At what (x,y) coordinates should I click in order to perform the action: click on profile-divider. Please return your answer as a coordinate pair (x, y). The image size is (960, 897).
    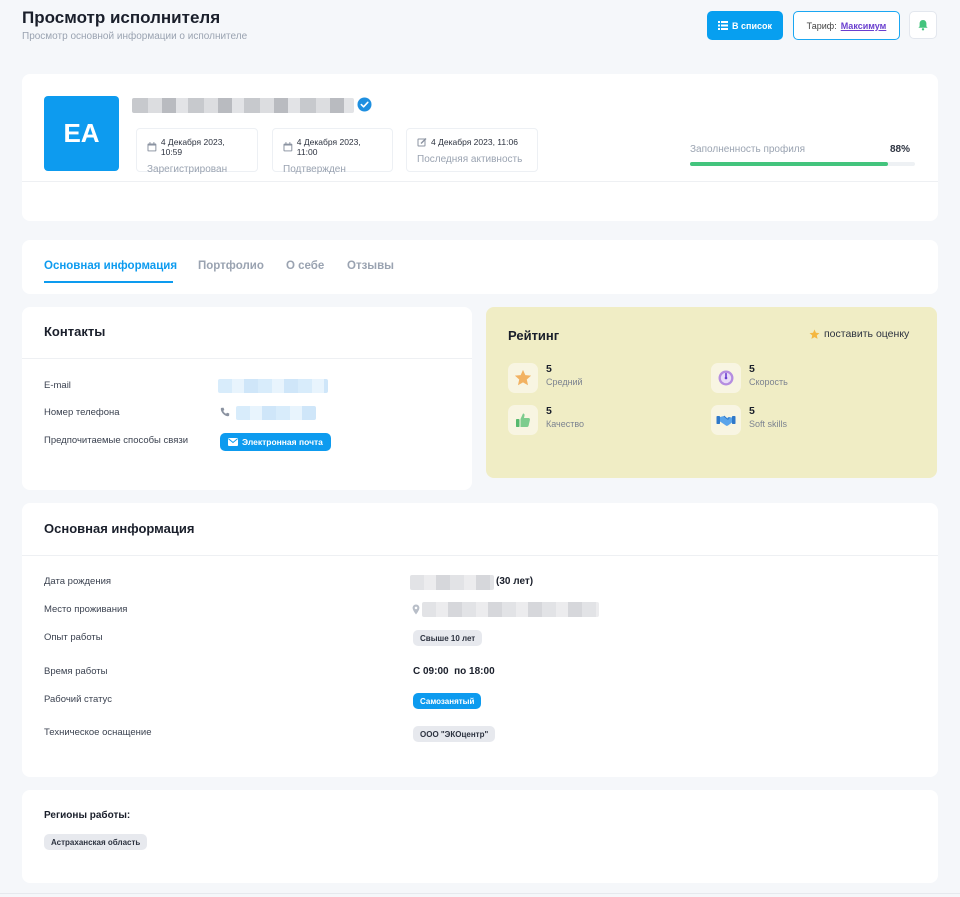
    Looking at the image, I should click on (480, 181).